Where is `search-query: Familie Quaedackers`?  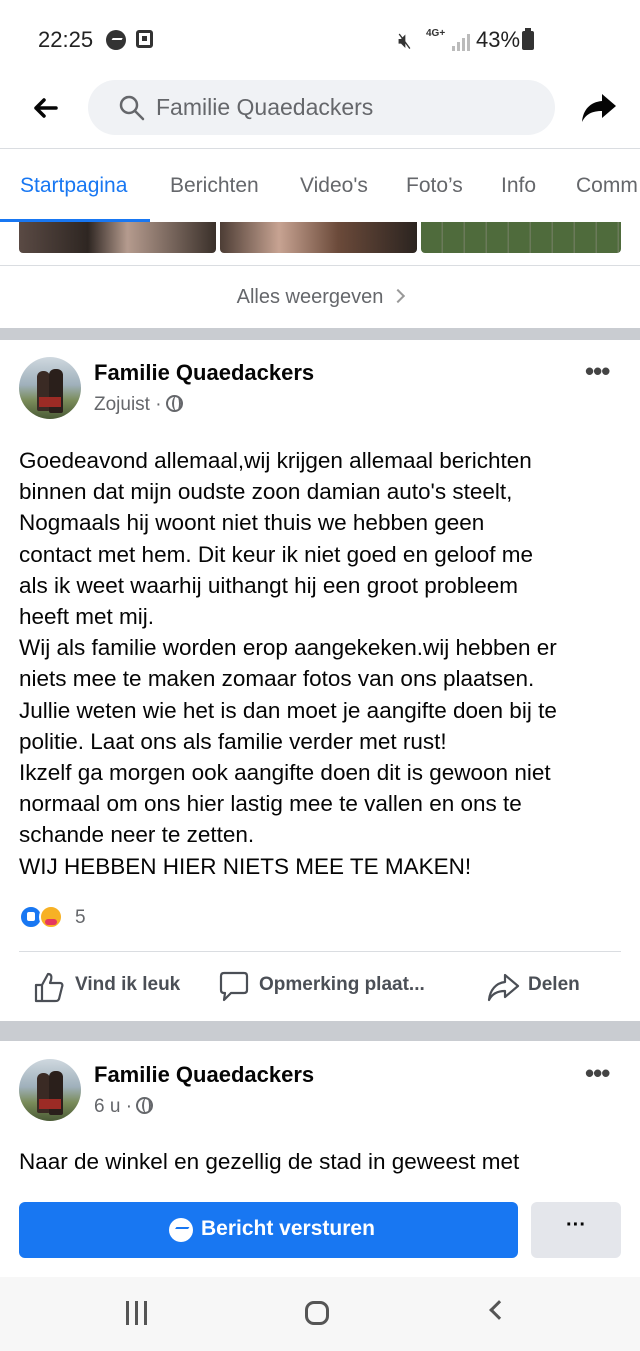
search-query: Familie Quaedackers is located at coordinates (265, 107).